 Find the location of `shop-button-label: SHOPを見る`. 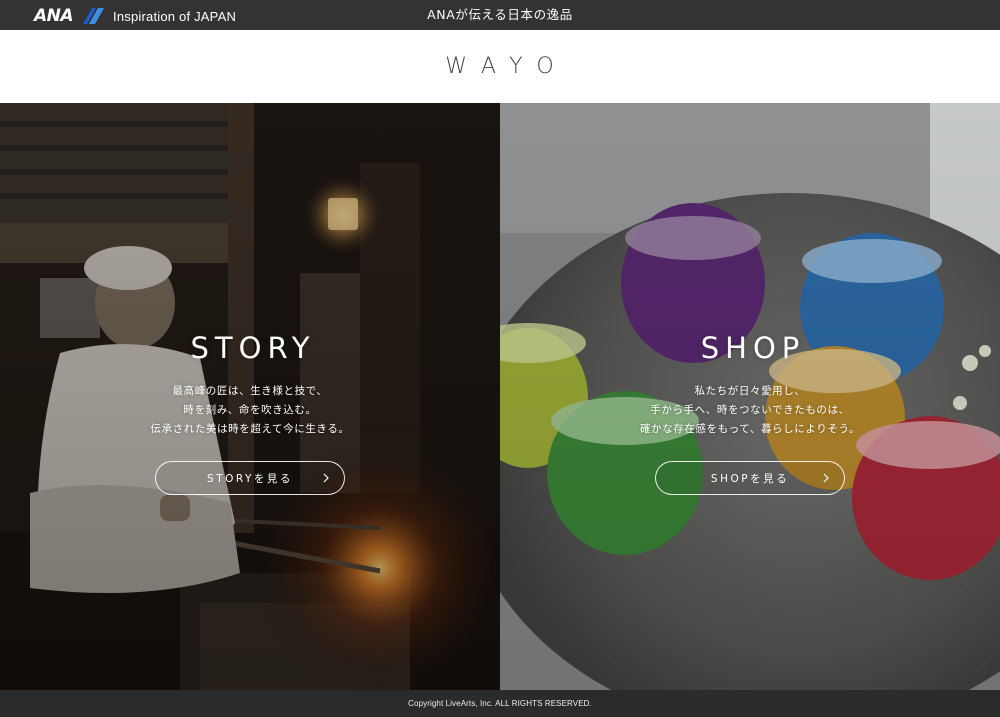

shop-button-label: SHOPを見る is located at coordinates (750, 478).